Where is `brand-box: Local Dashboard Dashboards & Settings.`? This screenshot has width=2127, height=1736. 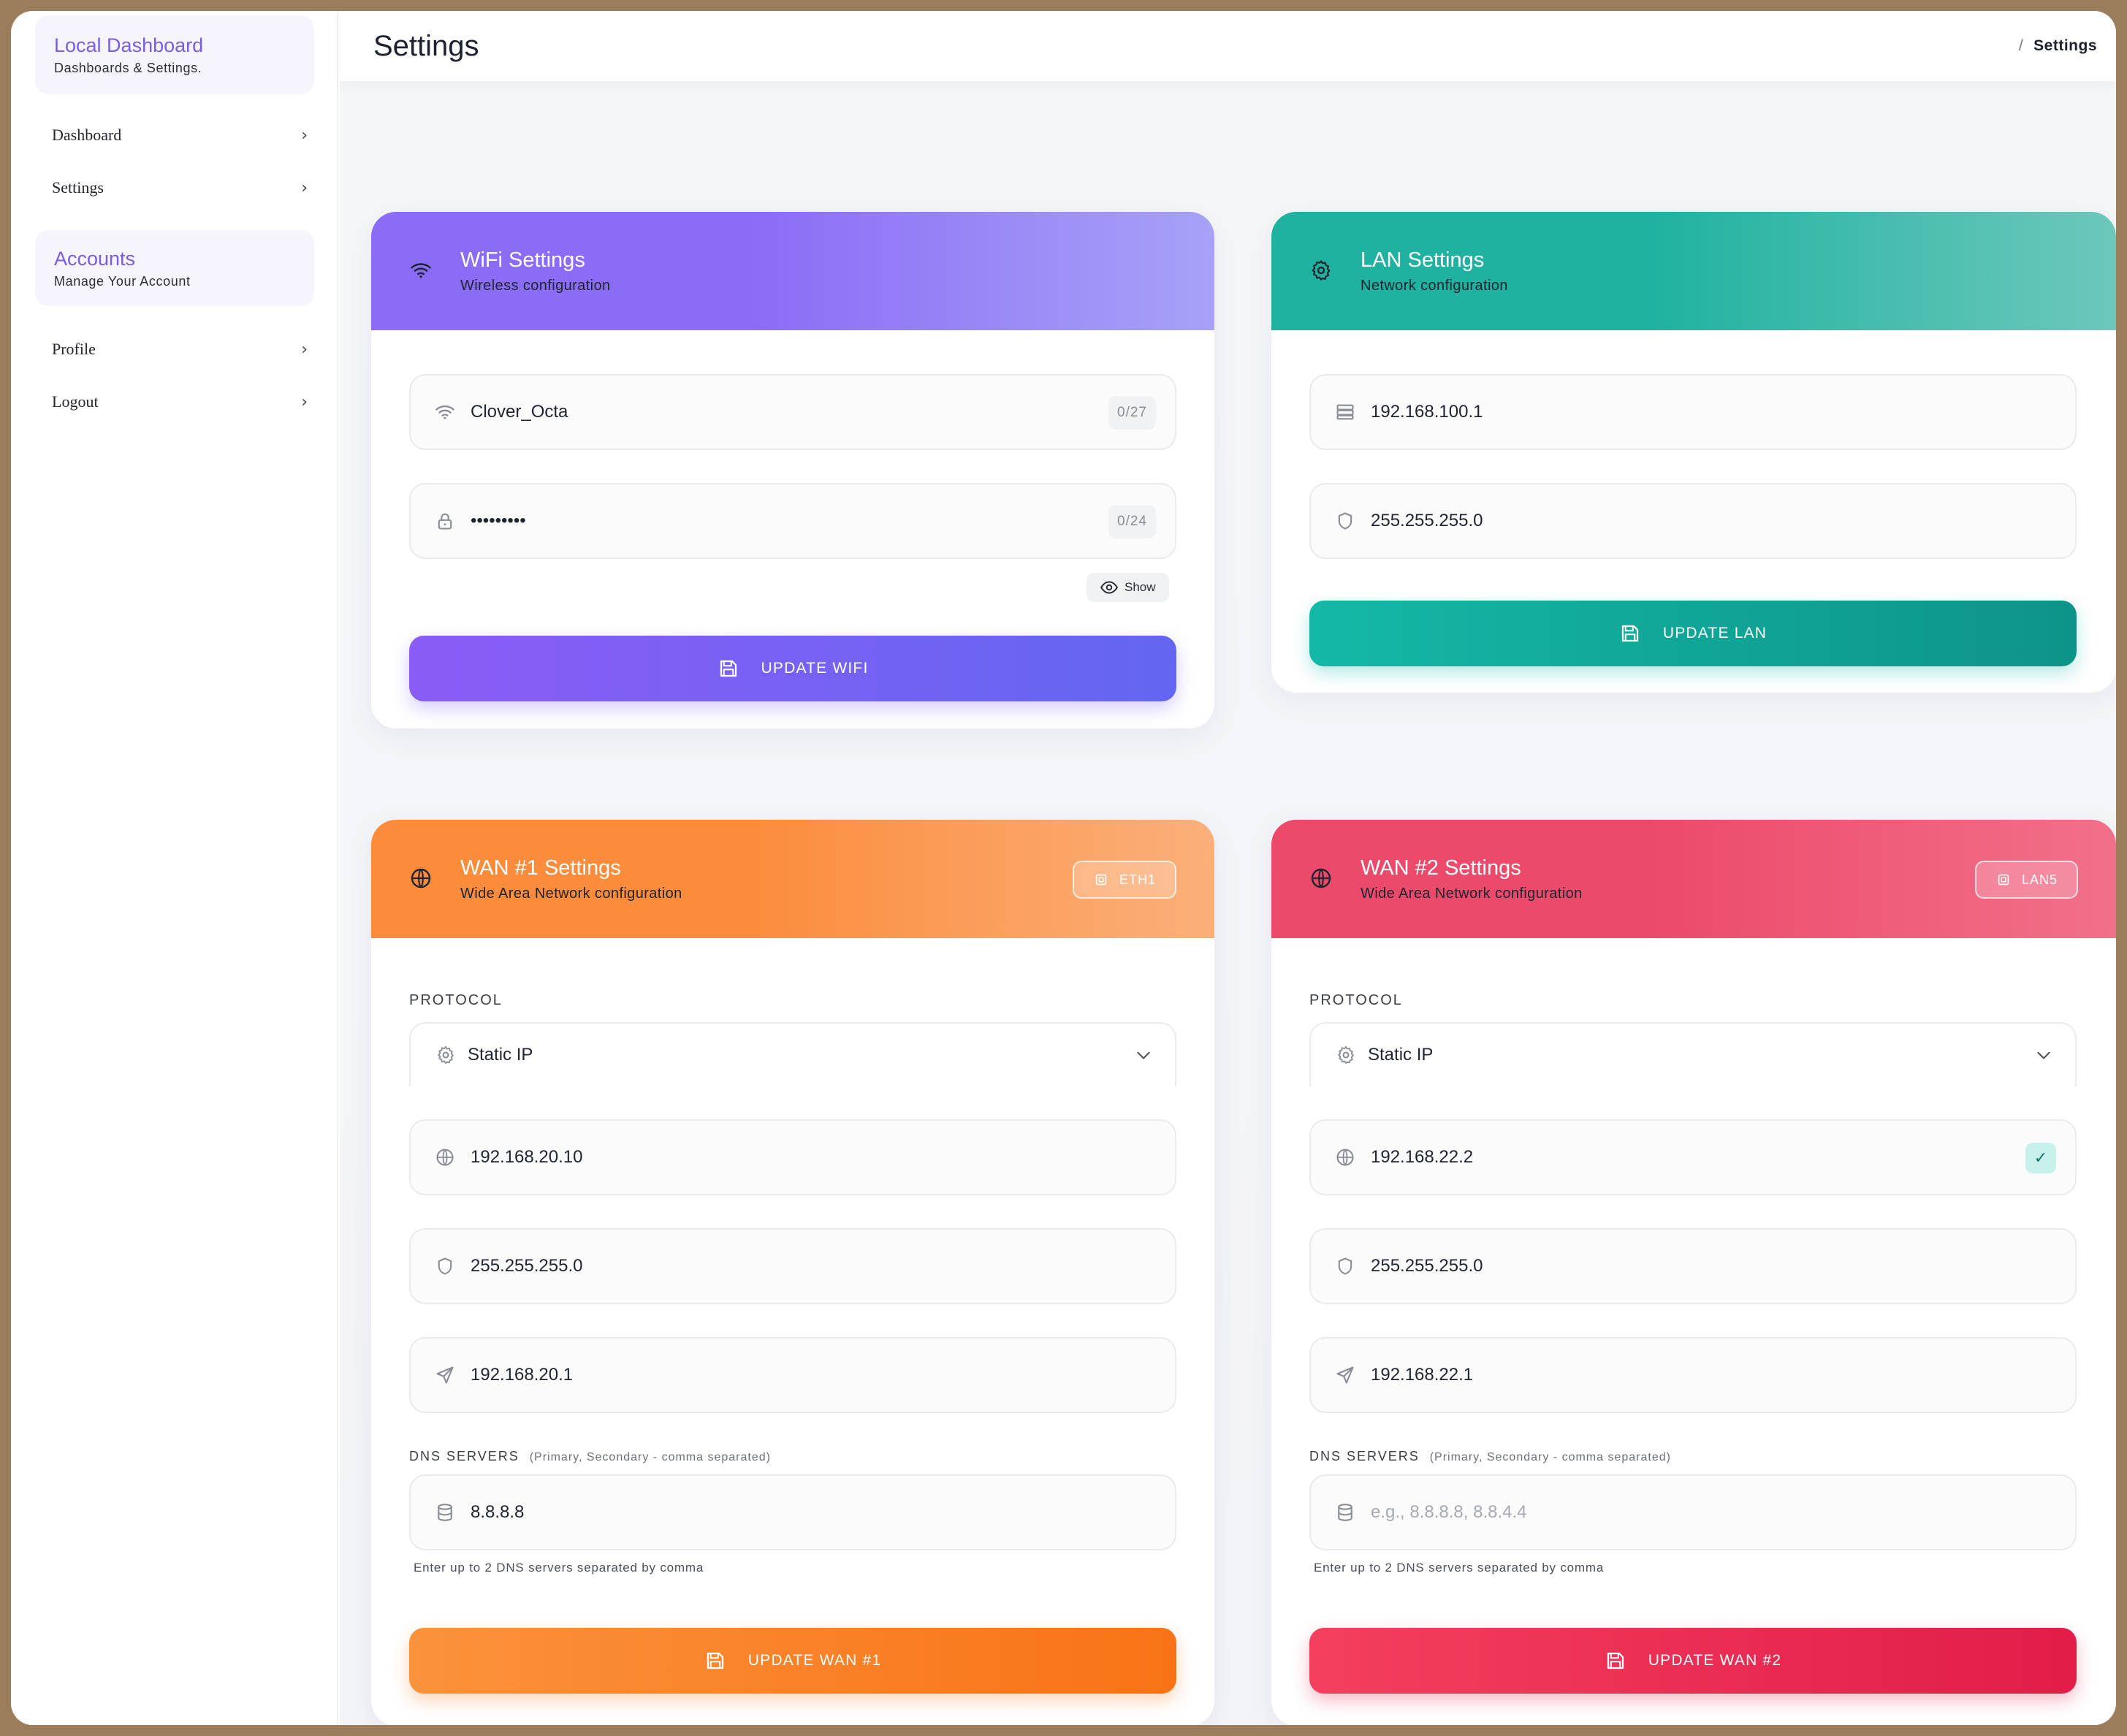
brand-box: Local Dashboard Dashboards & Settings. is located at coordinates (174, 54).